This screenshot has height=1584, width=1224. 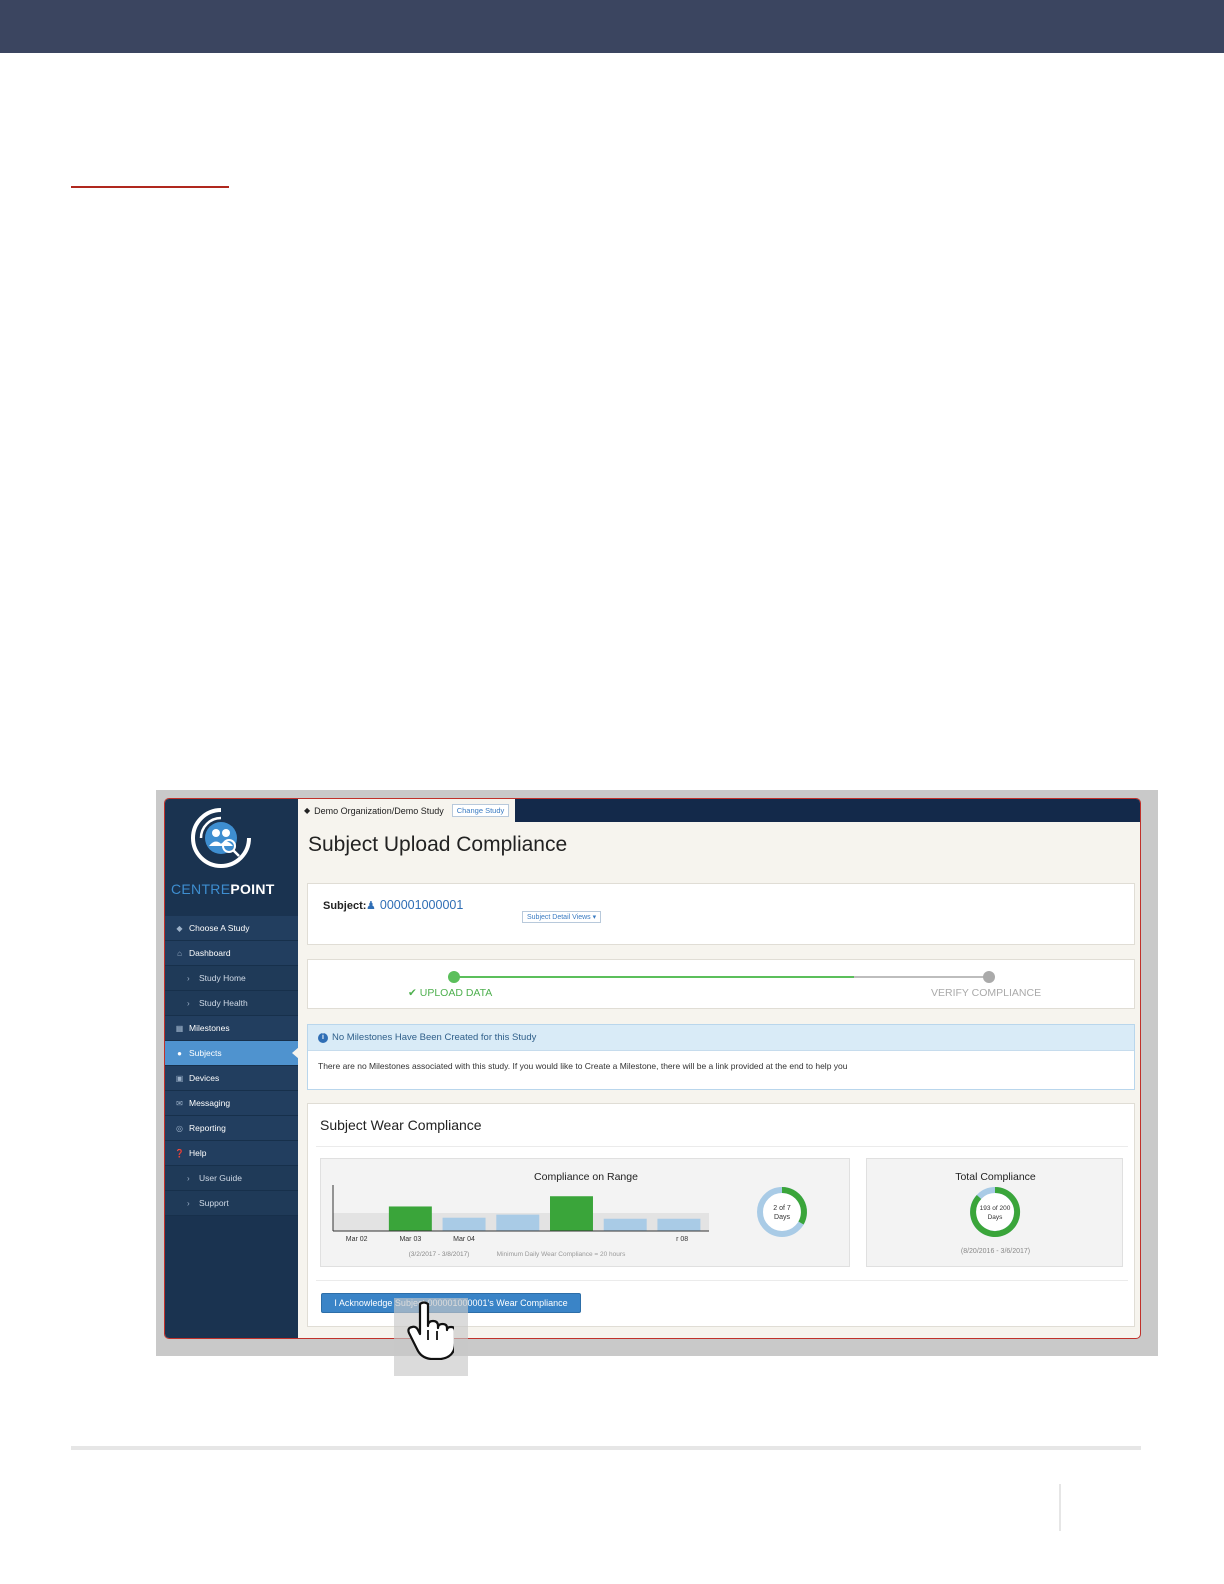 What do you see at coordinates (412, 993) in the screenshot?
I see `check-circle-icon: ✔` at bounding box center [412, 993].